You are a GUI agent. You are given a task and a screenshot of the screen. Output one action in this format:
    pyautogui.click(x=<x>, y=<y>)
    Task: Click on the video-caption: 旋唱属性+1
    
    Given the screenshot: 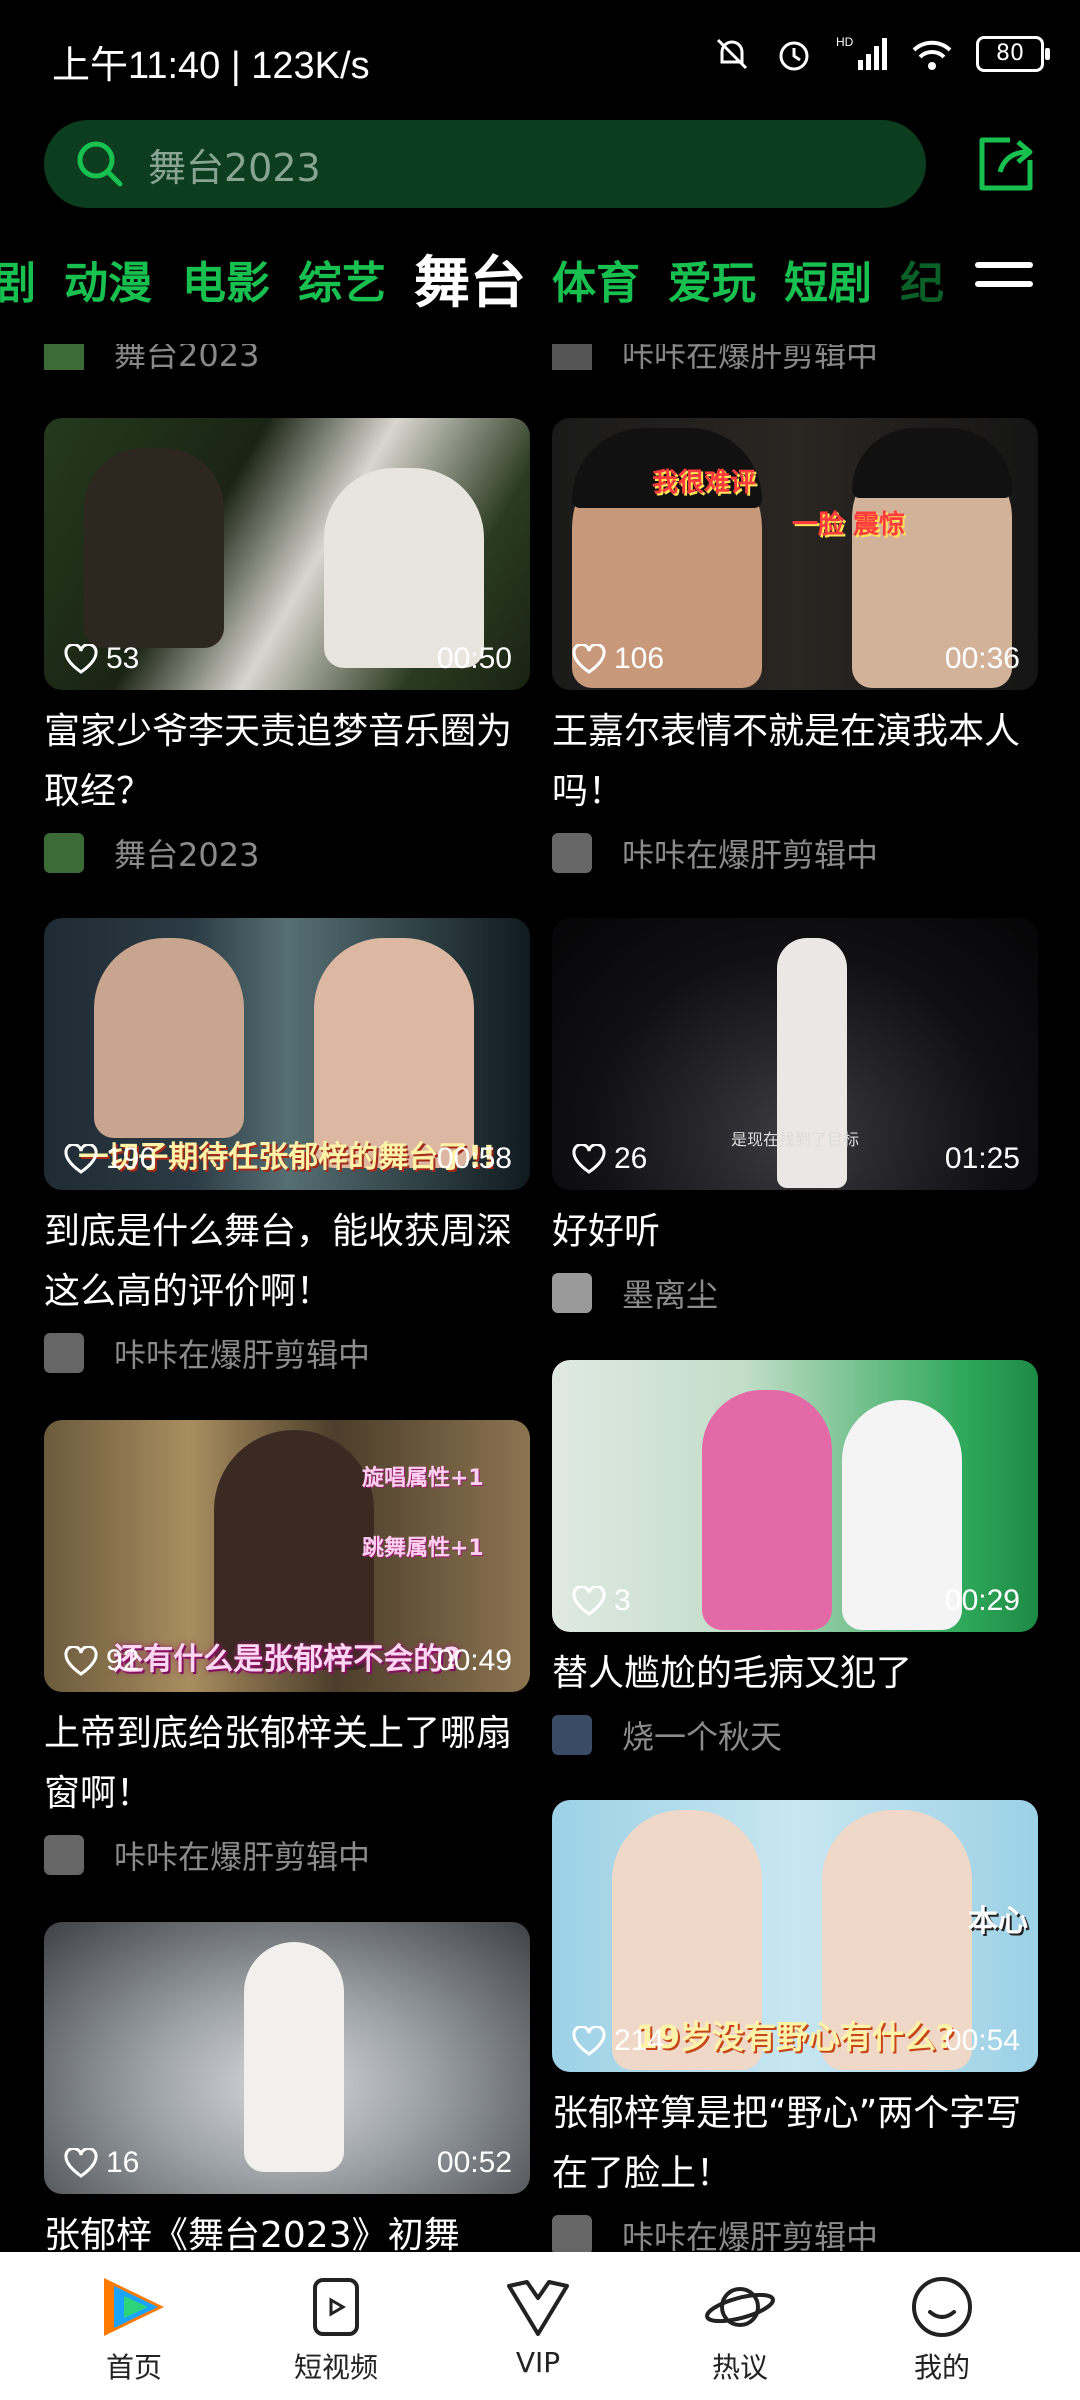 What is the action you would take?
    pyautogui.click(x=423, y=1478)
    